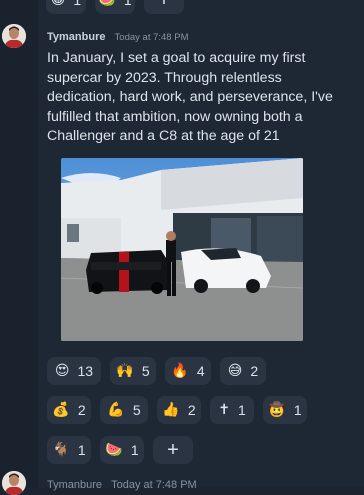 This screenshot has width=364, height=495. What do you see at coordinates (76, 37) in the screenshot?
I see `message-author: Tymanbure` at bounding box center [76, 37].